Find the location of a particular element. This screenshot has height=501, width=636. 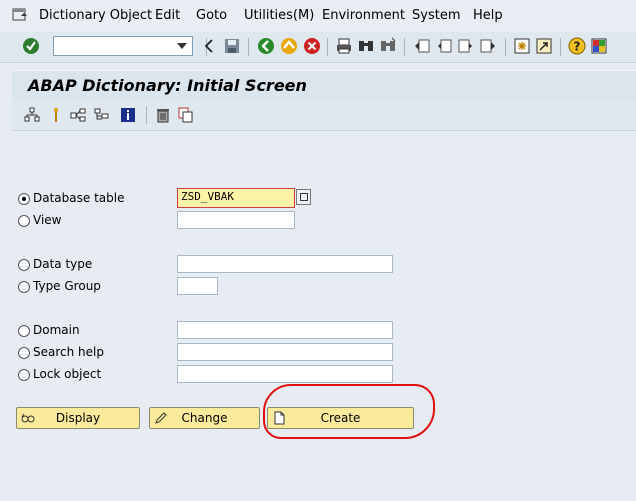

data-type-field is located at coordinates (285, 264).